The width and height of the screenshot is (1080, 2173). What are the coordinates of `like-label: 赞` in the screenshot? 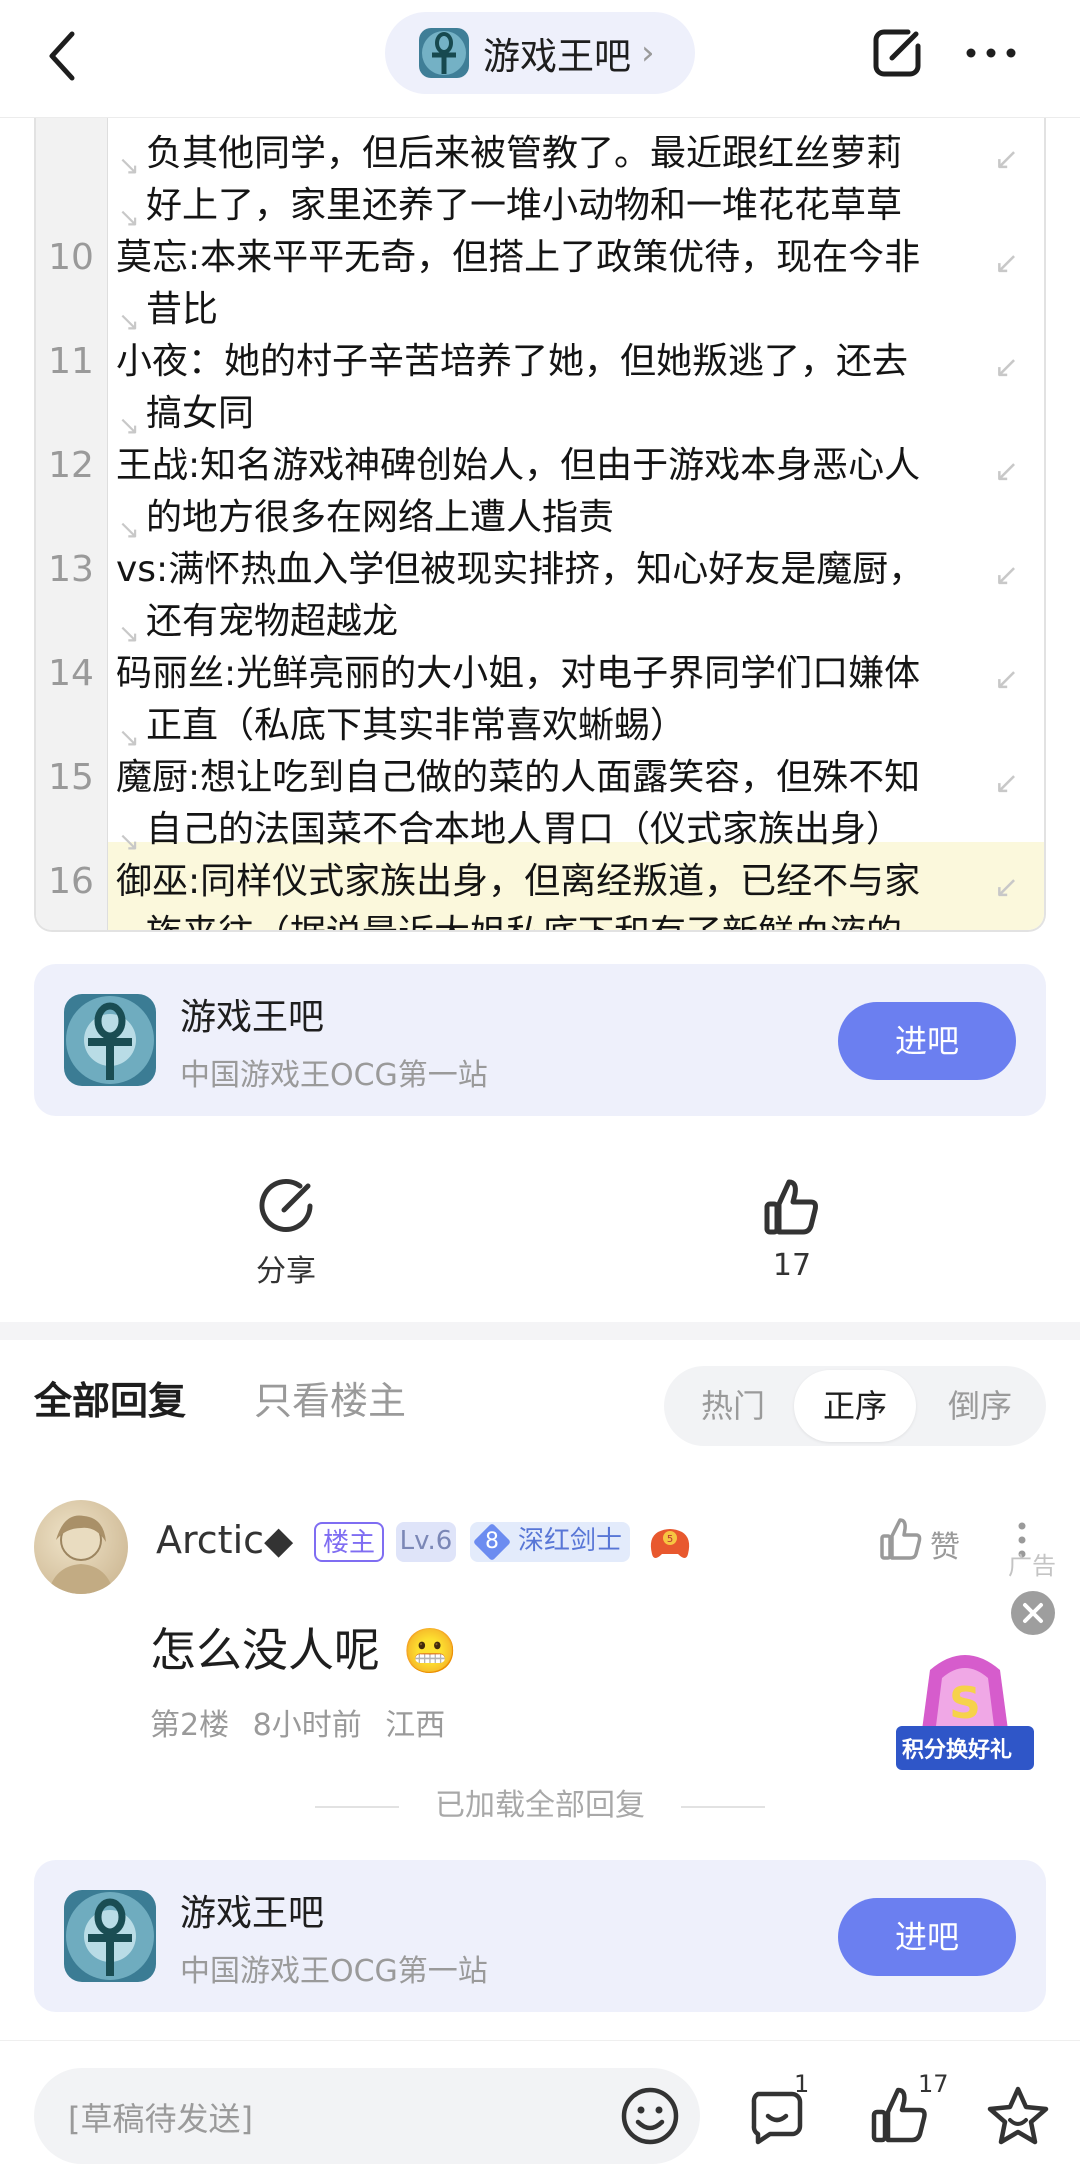 It's located at (945, 1544).